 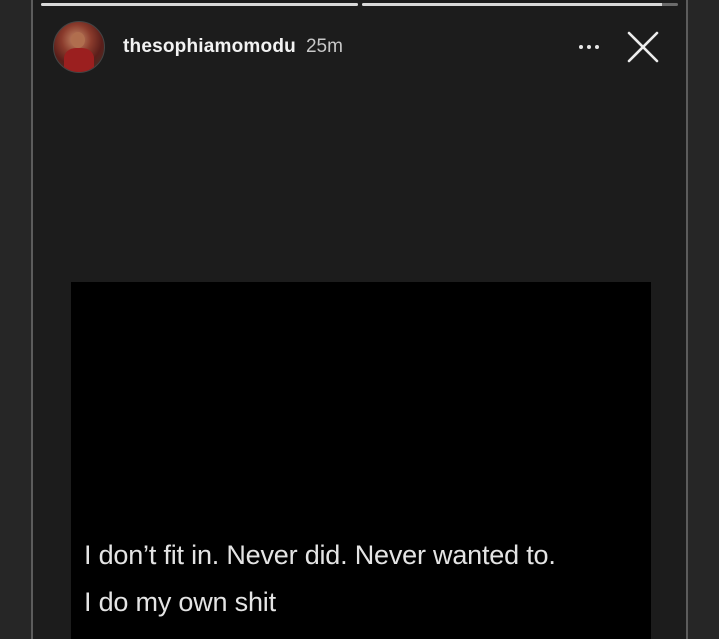 I want to click on avatar-face, so click(x=78, y=40).